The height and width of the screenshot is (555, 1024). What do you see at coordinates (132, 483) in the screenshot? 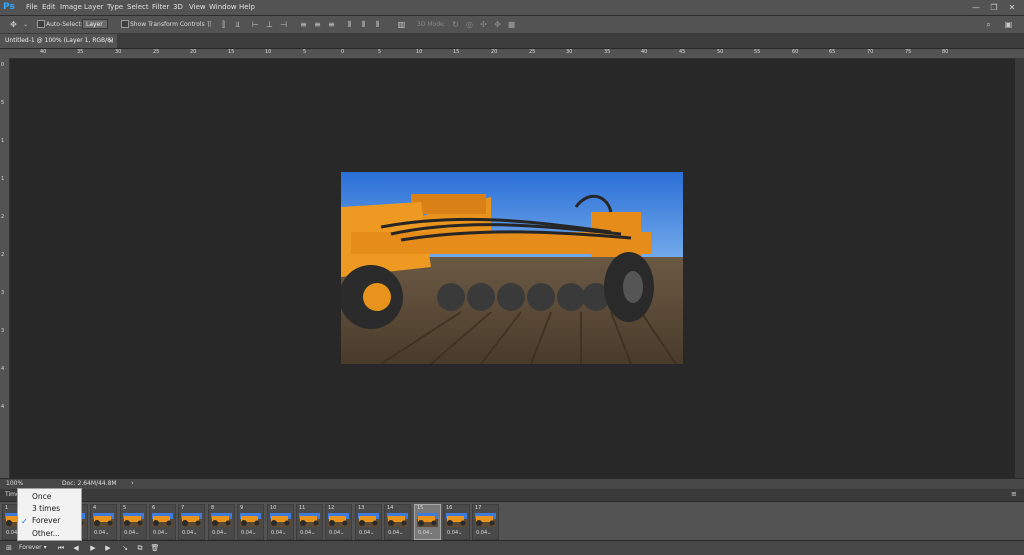
I see `status-menu-arrow: ›` at bounding box center [132, 483].